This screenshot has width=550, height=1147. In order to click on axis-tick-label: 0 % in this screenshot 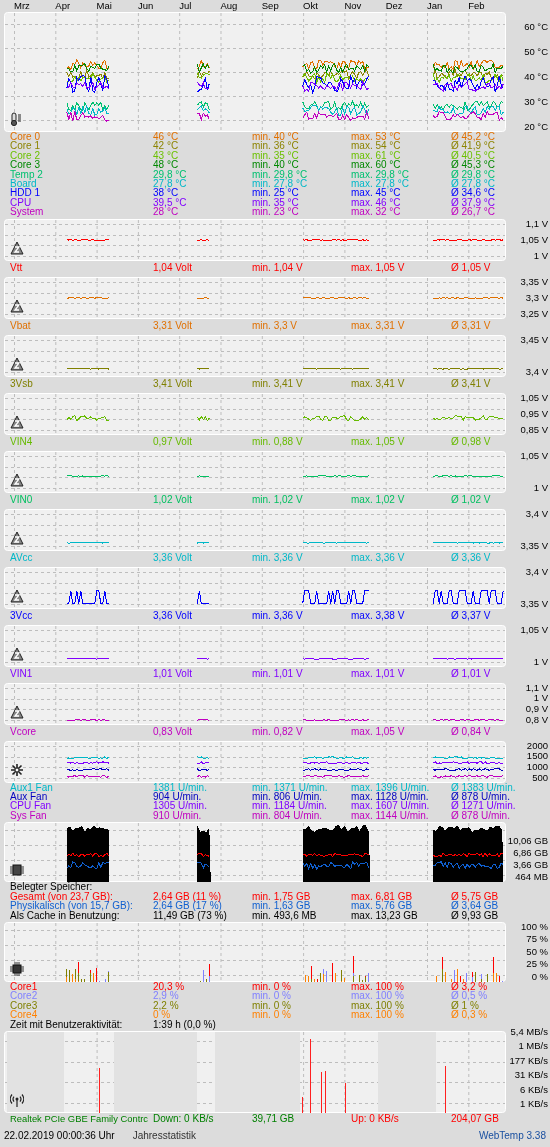, I will do `click(539, 976)`.